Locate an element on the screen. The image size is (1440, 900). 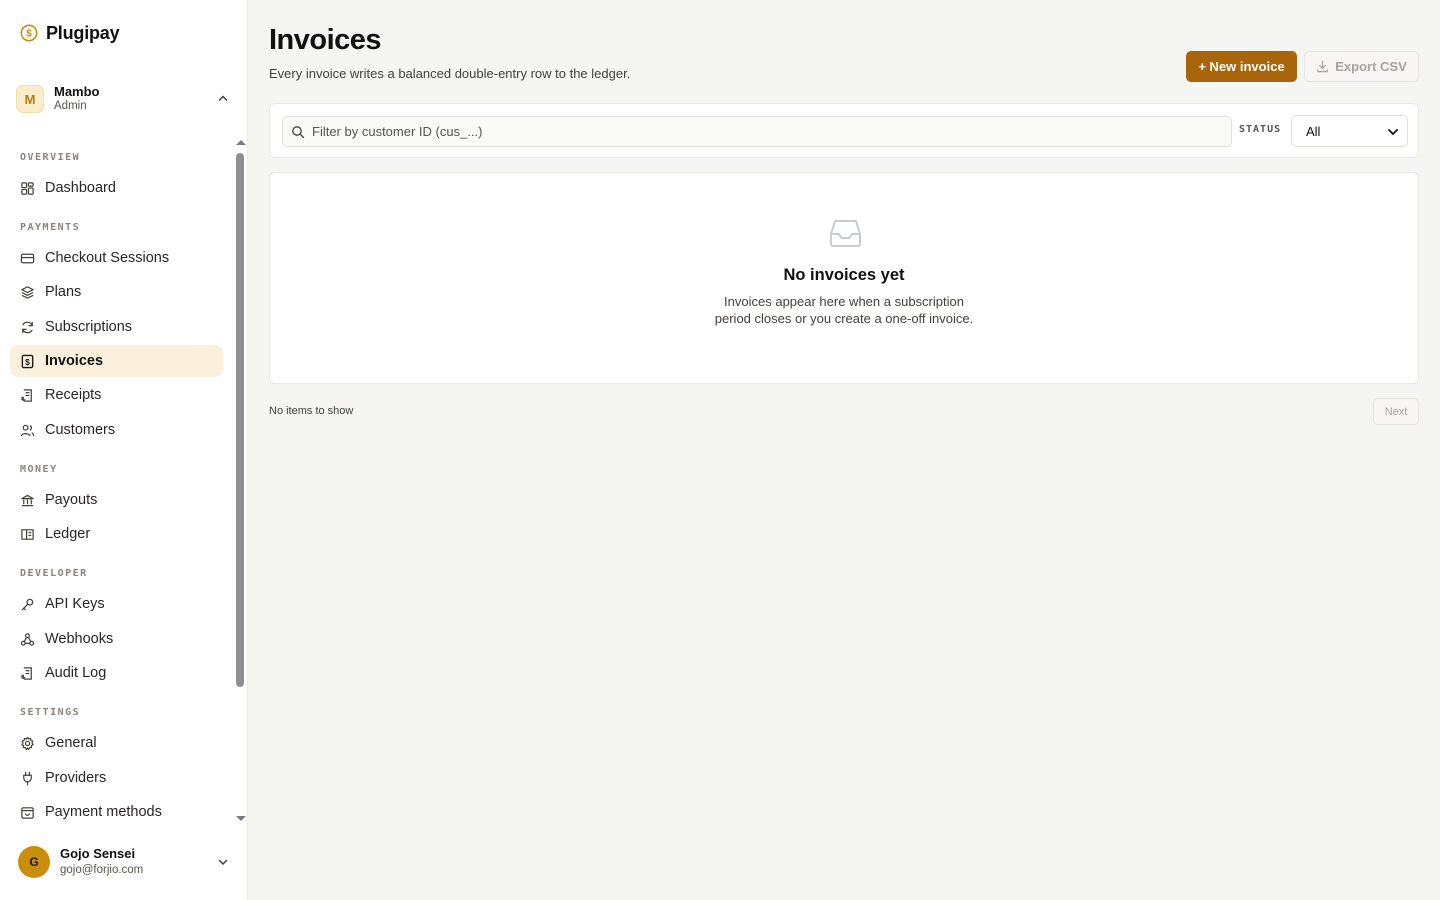
sidebar-item-providers: Providers is located at coordinates (116, 778).